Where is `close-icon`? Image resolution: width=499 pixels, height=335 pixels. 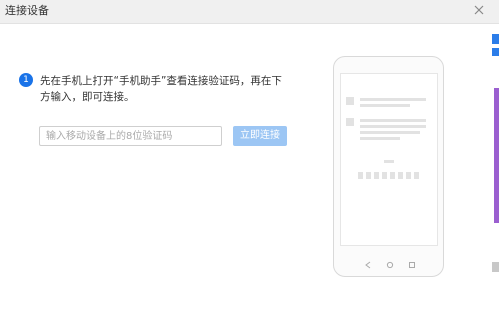
close-icon is located at coordinates (479, 10).